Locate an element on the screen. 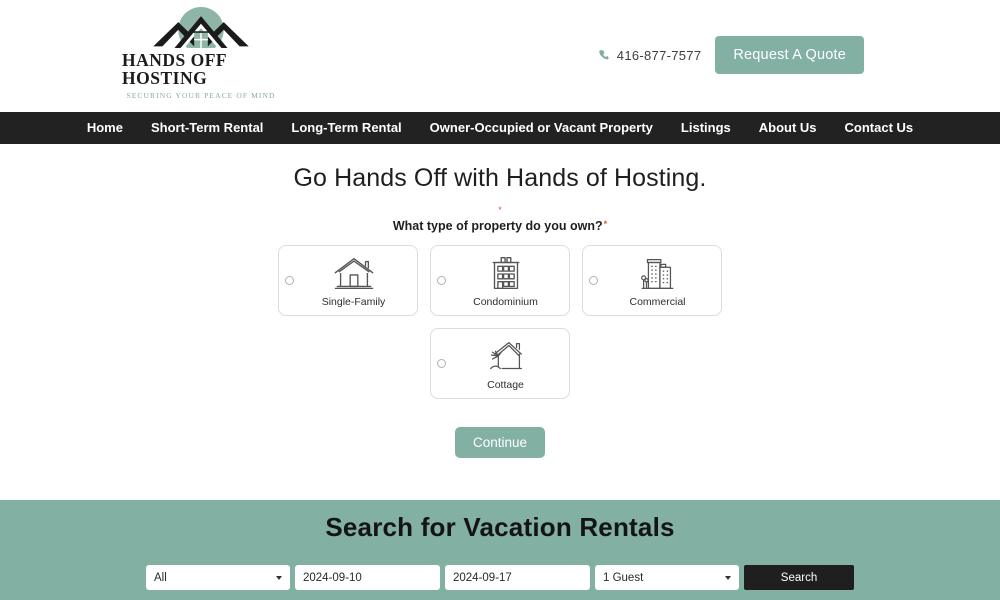 The image size is (1000, 600). logo-wordmark: HANDS OFF HOSTING is located at coordinates (174, 69).